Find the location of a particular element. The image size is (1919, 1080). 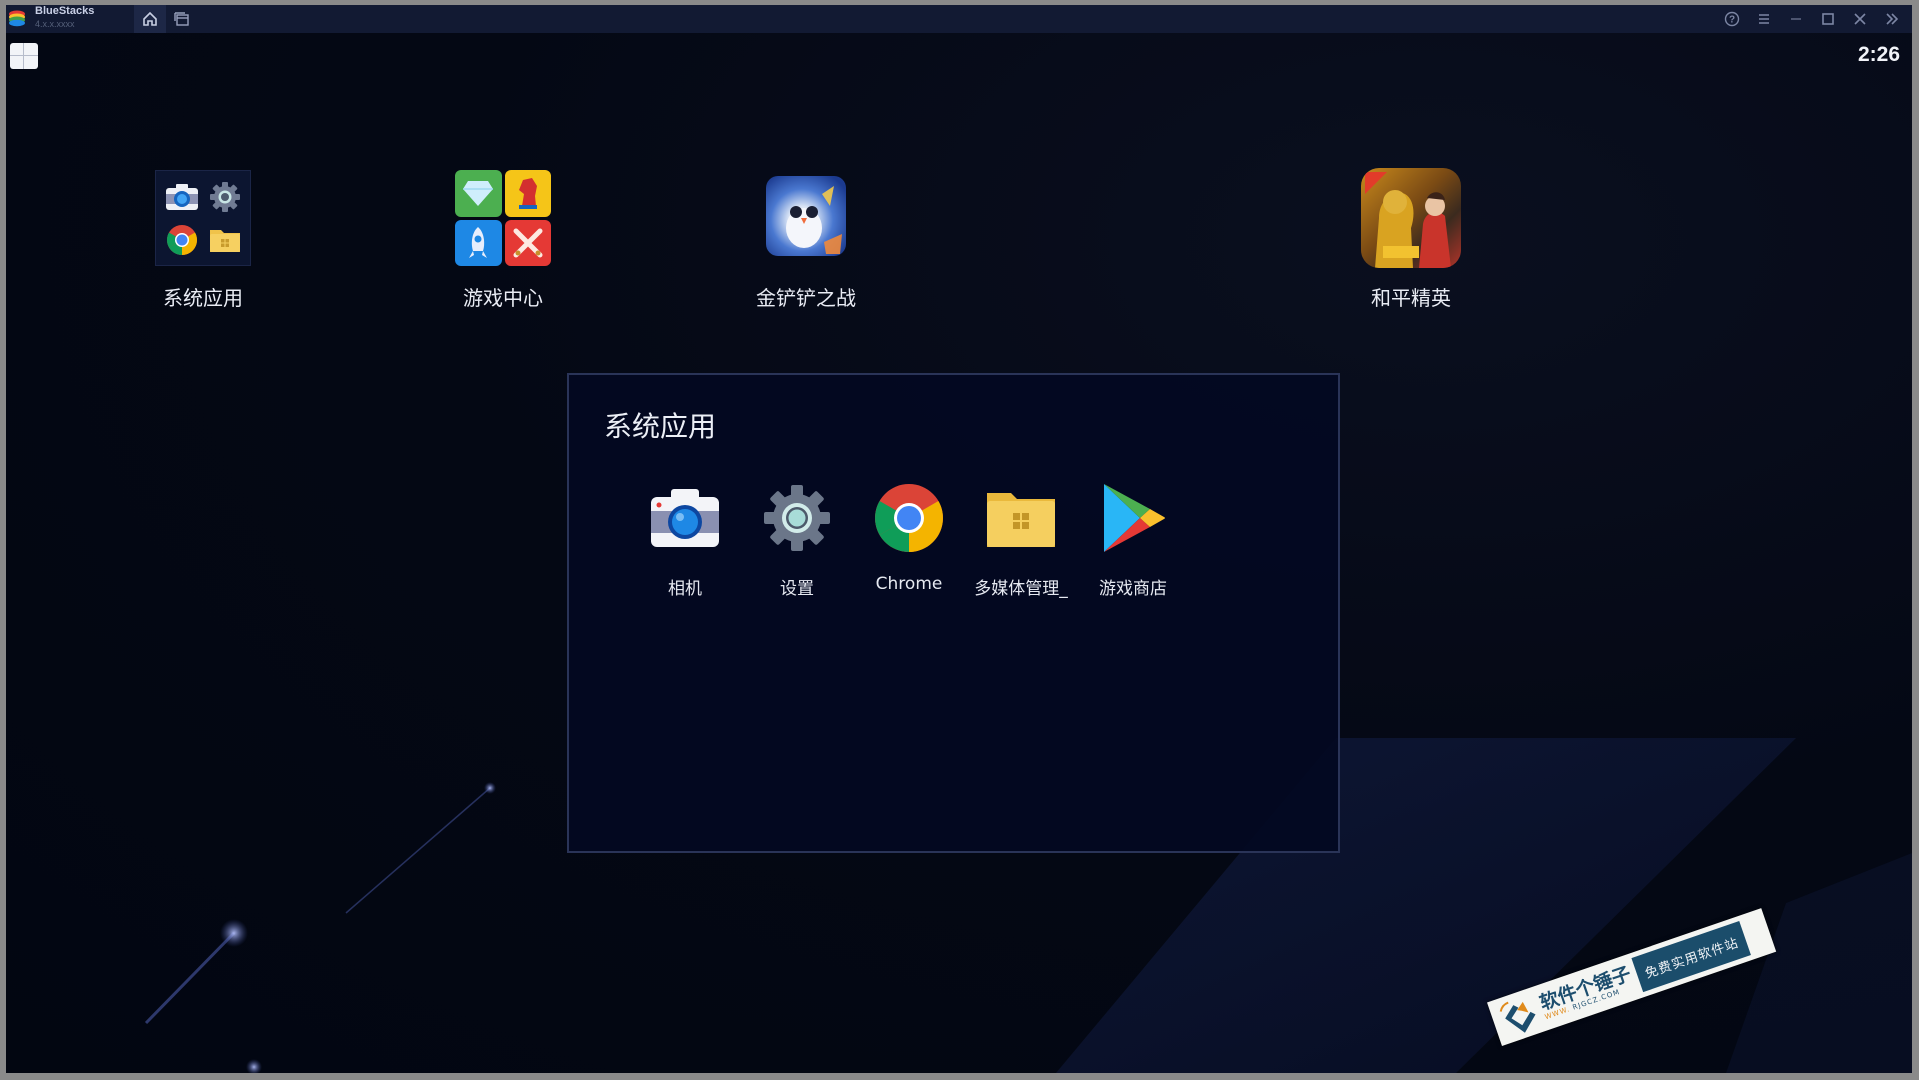

help-button: ? is located at coordinates (1732, 19).